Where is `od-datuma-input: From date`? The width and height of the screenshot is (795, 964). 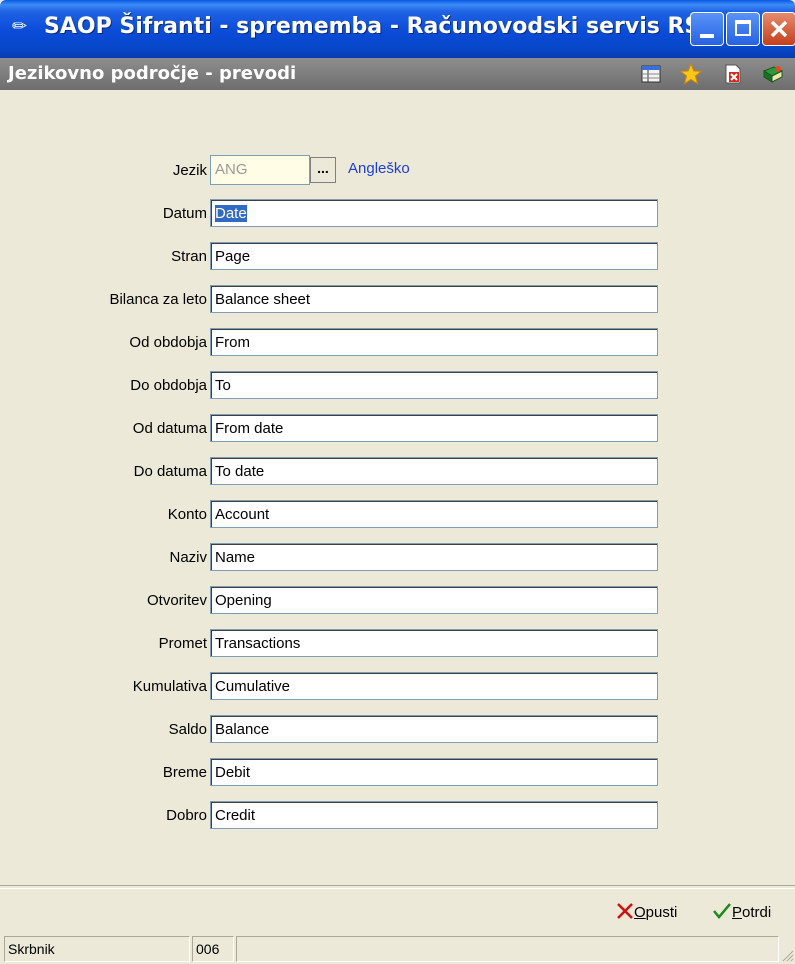
od-datuma-input: From date is located at coordinates (434, 428).